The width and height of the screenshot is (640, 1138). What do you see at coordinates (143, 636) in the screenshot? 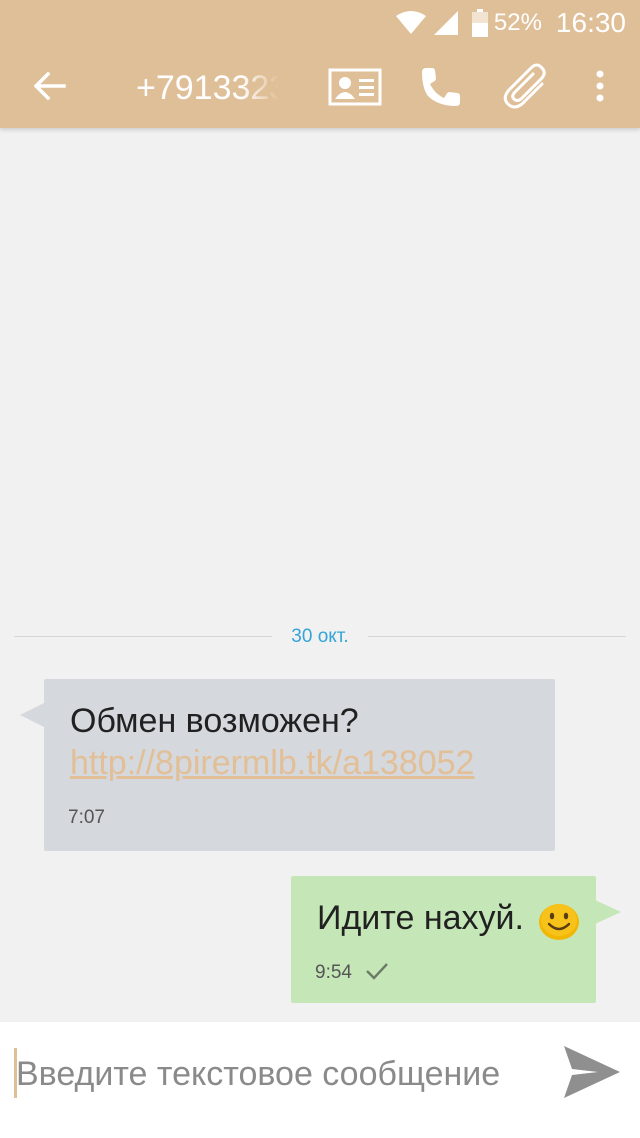
I see `date-divider-line-left` at bounding box center [143, 636].